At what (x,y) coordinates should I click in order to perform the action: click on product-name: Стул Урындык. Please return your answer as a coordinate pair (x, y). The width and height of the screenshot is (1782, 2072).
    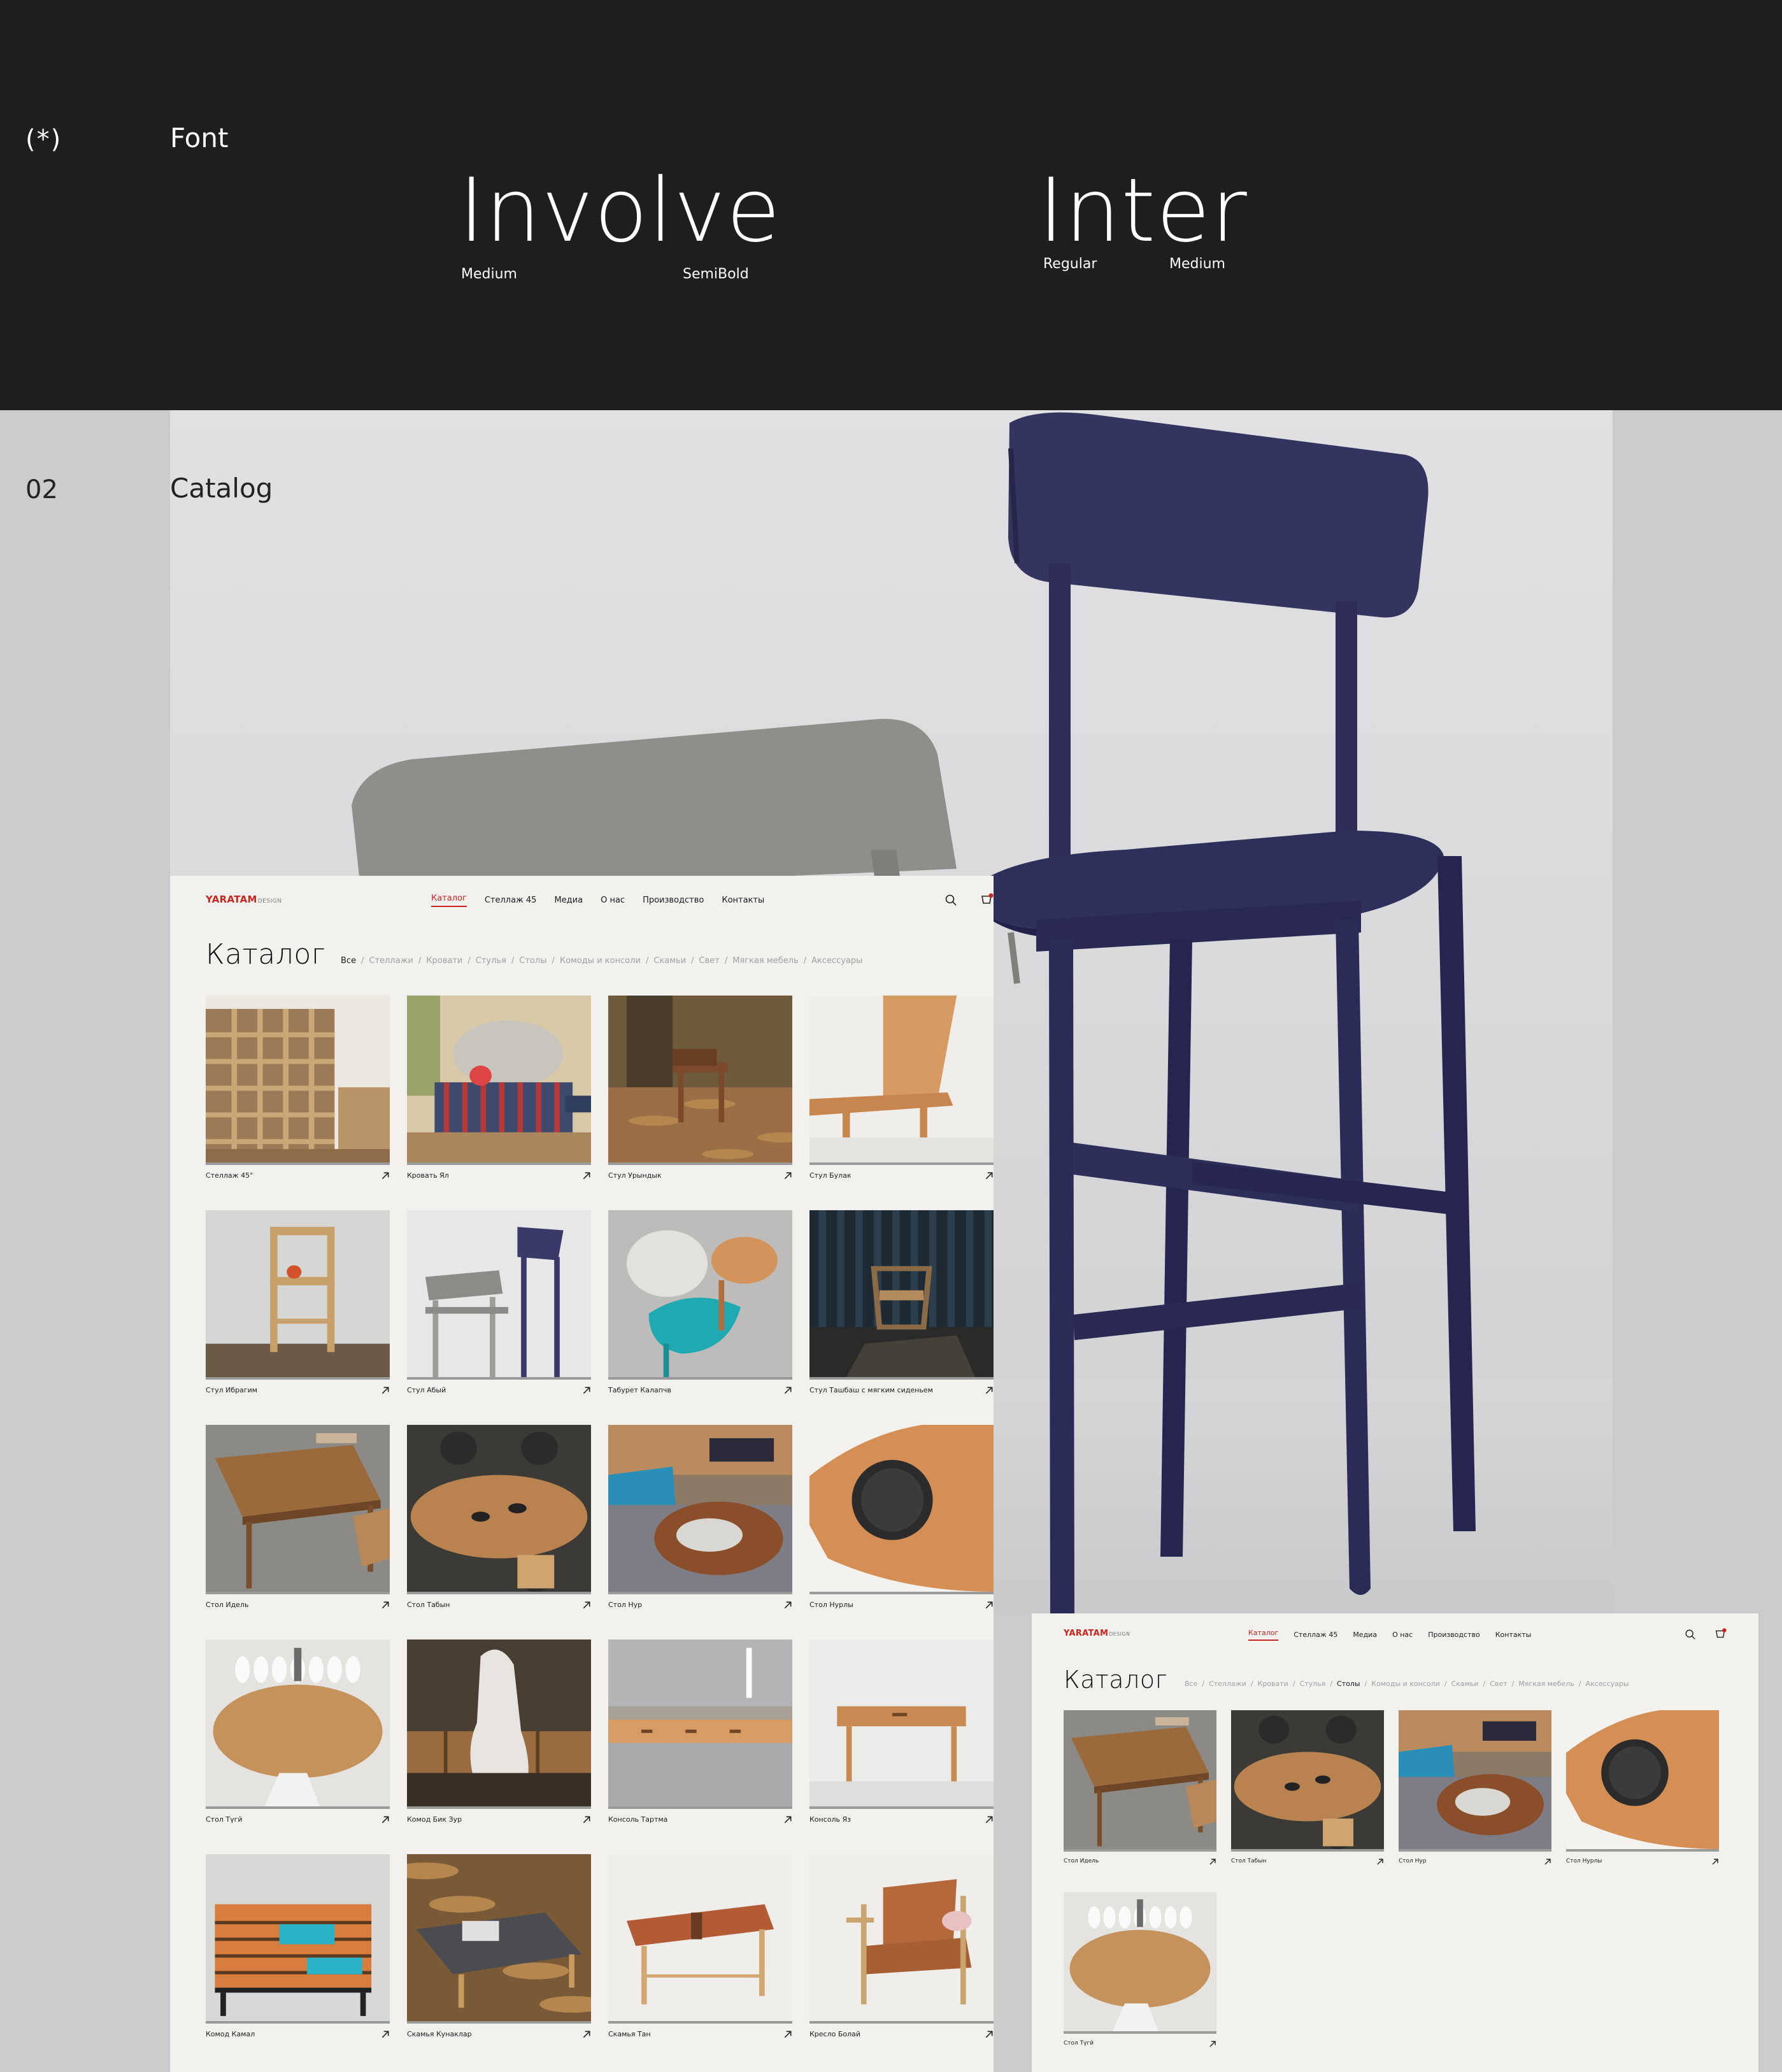
    Looking at the image, I should click on (635, 1175).